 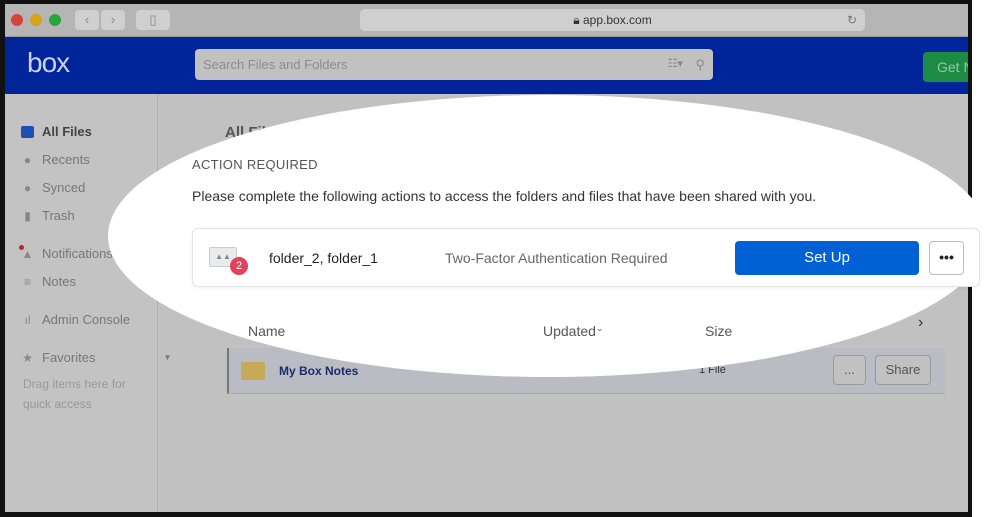 What do you see at coordinates (27, 187) in the screenshot?
I see `sync-icon: ●` at bounding box center [27, 187].